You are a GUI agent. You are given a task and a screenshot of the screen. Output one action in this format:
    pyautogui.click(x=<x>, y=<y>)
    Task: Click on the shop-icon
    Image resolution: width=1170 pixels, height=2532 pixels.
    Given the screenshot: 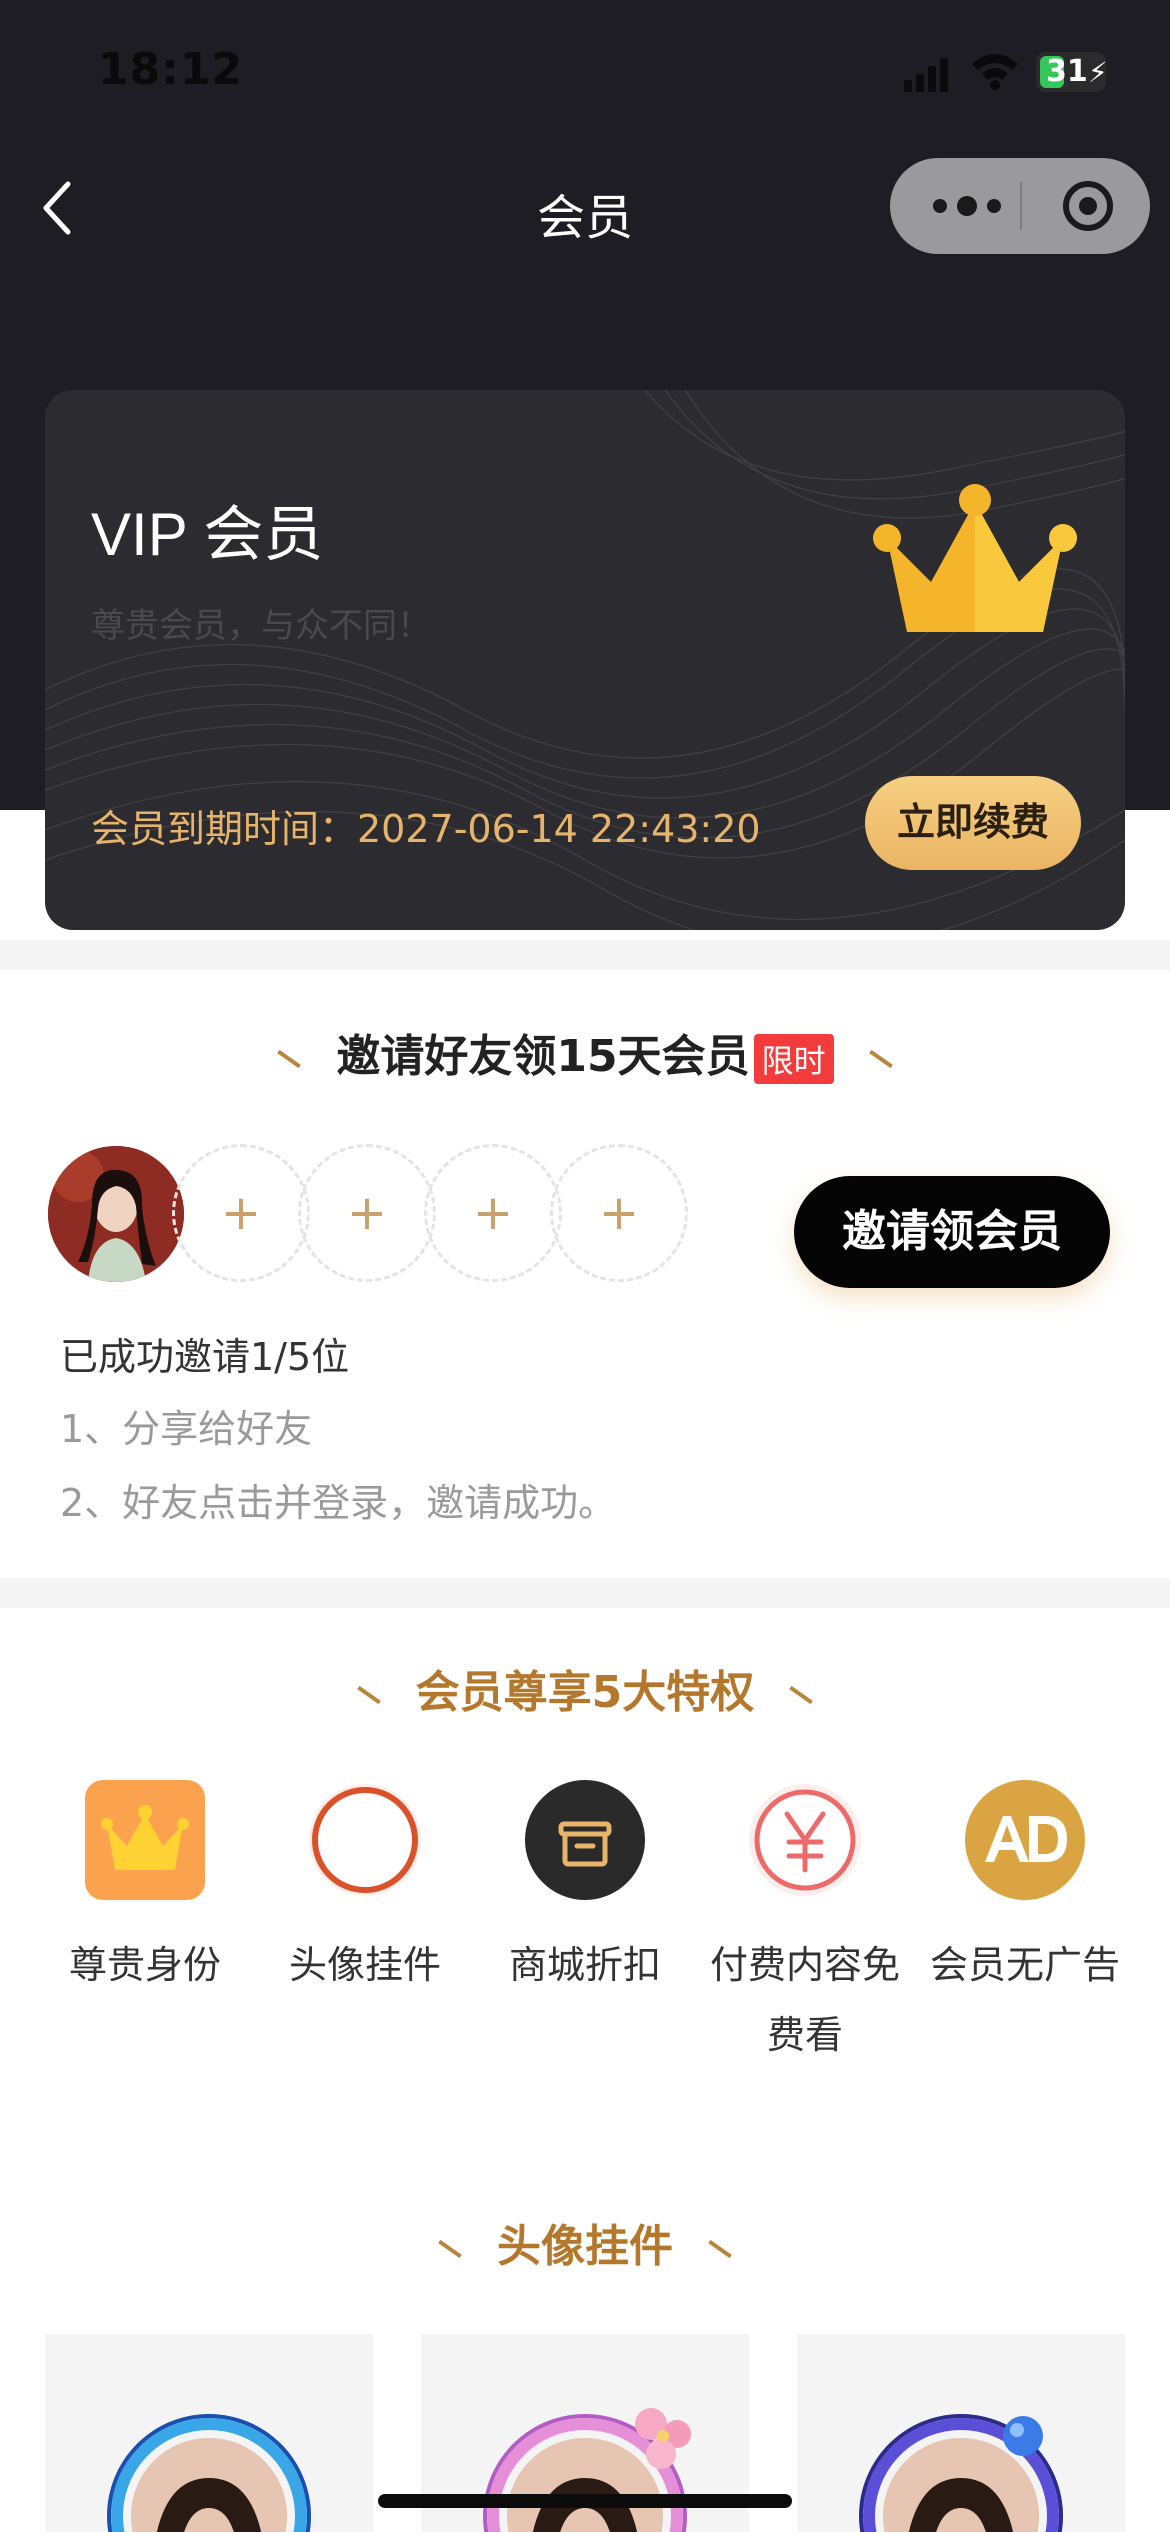 What is the action you would take?
    pyautogui.click(x=585, y=1840)
    